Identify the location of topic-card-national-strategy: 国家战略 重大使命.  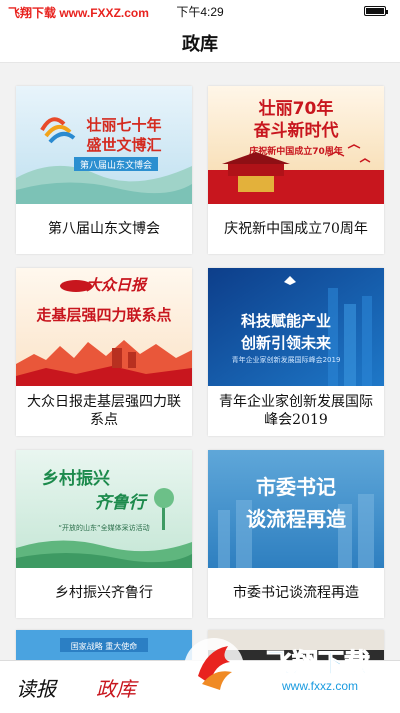
(104, 645).